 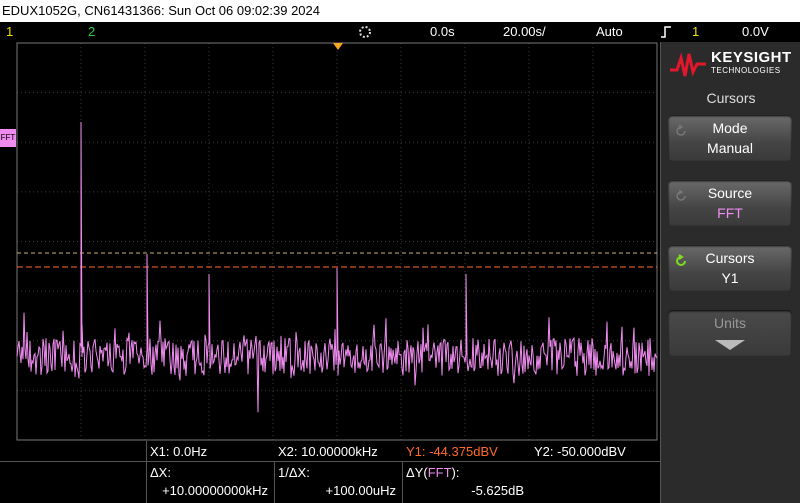 I want to click on source-softkey: Source FFT, so click(x=730, y=203).